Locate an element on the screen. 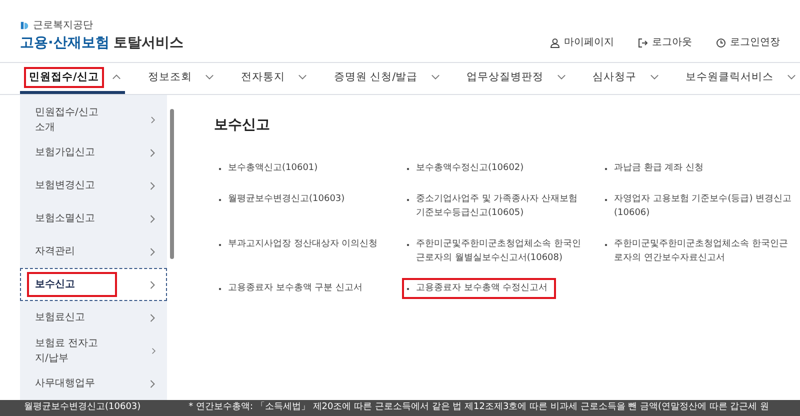 Image resolution: width=800 pixels, height=416 pixels. overlay-text: * 연간보수총액: 「소득세법」 제20조에 따른 근로소득에서 같은 법 제12조제3호에 따른 비과세 근로소득을 뺀 금액(연말정산에 따른 갑근세 원 is located at coordinates (479, 407).